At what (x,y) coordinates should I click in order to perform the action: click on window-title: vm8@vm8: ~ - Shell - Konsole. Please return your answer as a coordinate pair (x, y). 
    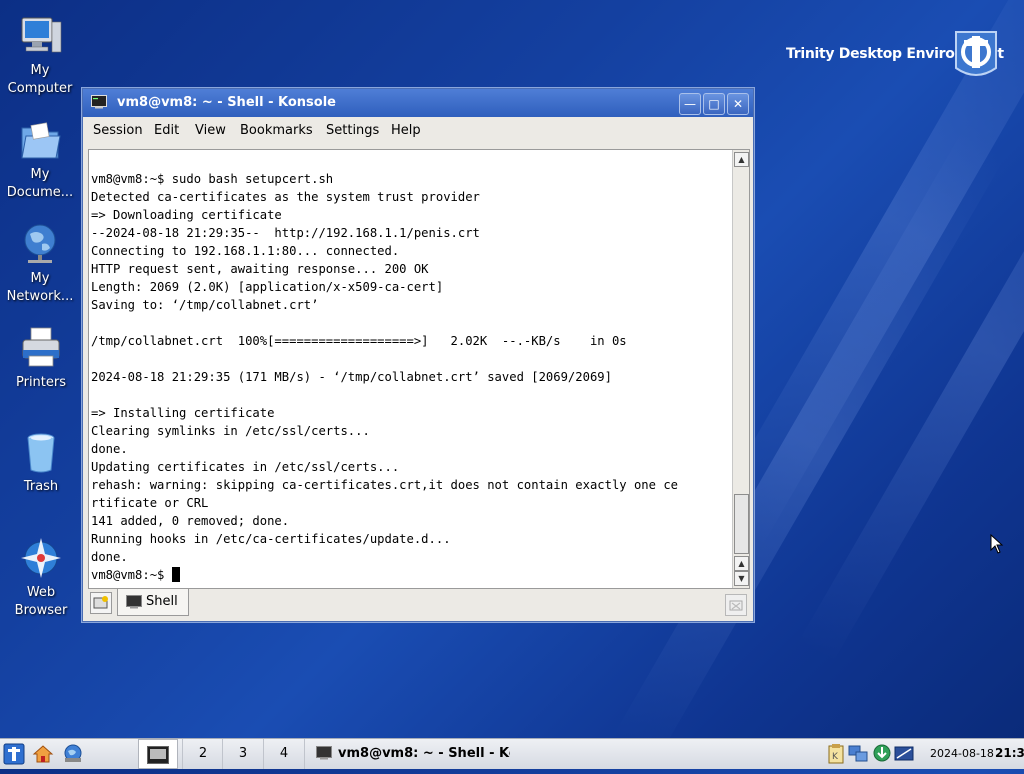
    Looking at the image, I should click on (226, 102).